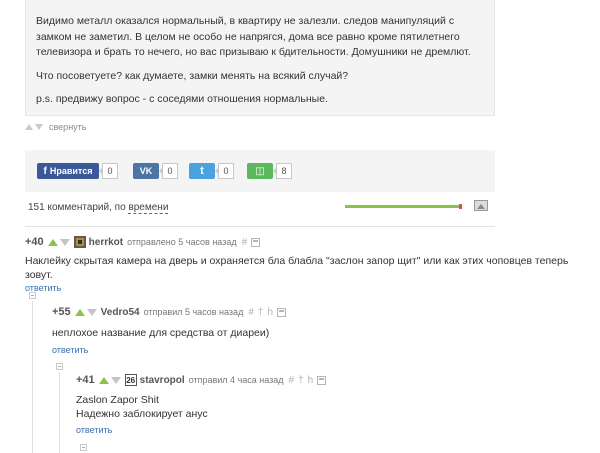 This screenshot has width=600, height=453. I want to click on twitter-icon: t, so click(202, 171).